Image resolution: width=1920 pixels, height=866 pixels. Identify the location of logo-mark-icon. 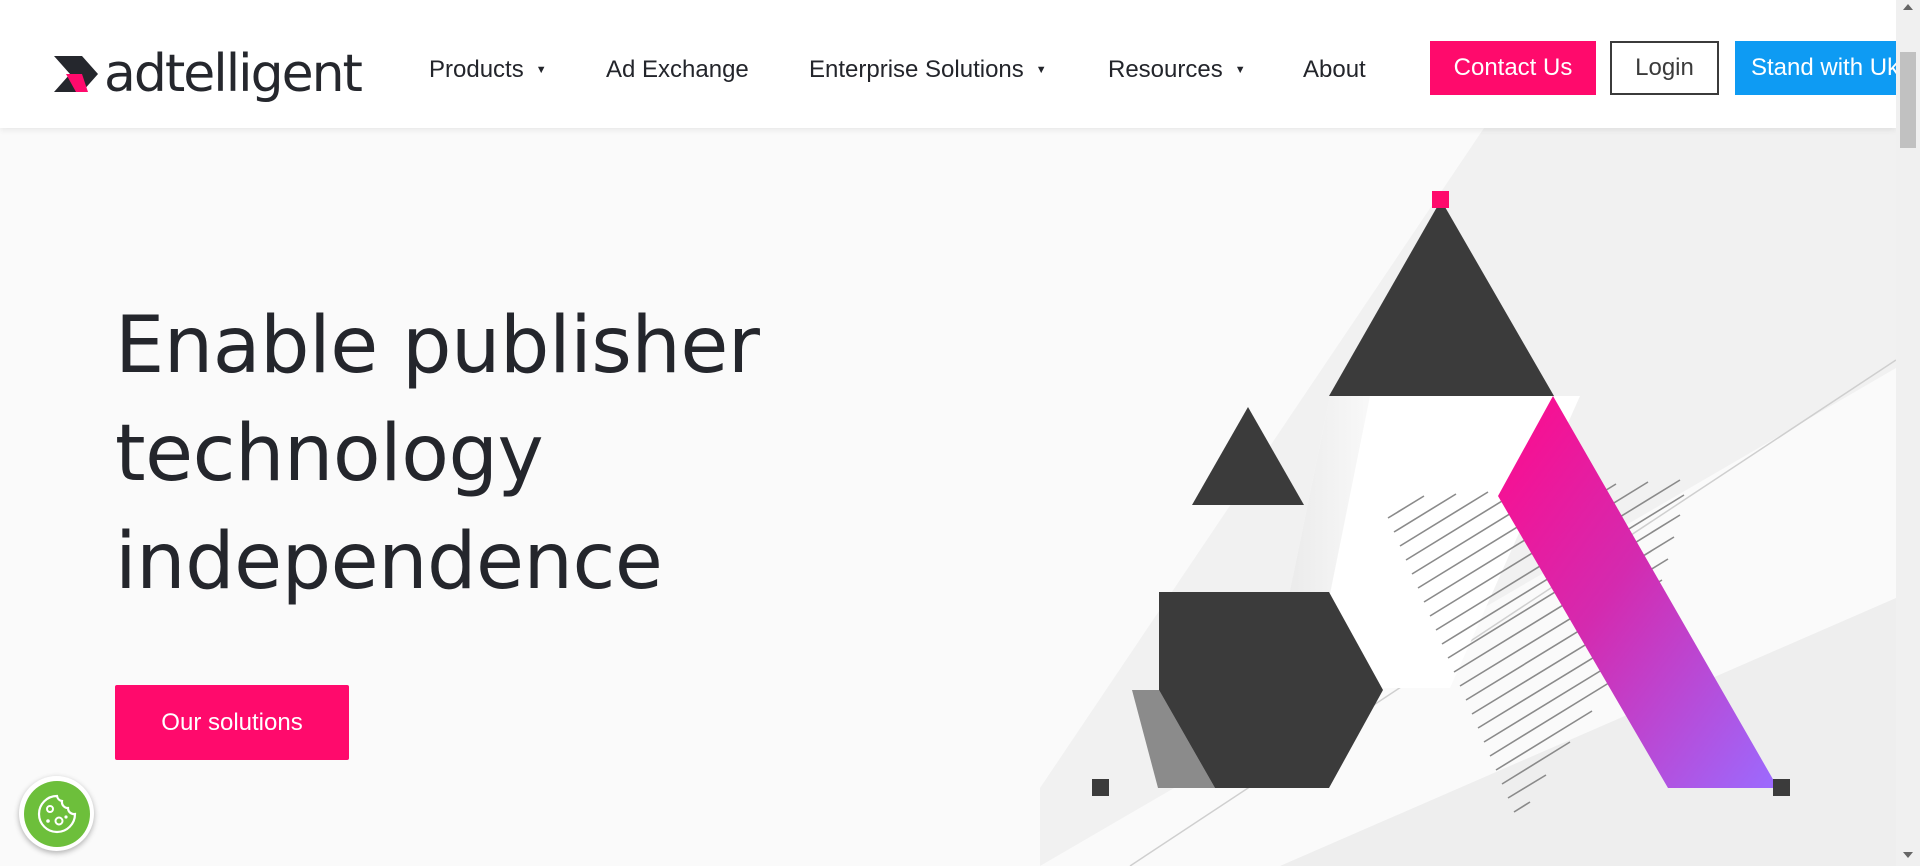
(76, 74).